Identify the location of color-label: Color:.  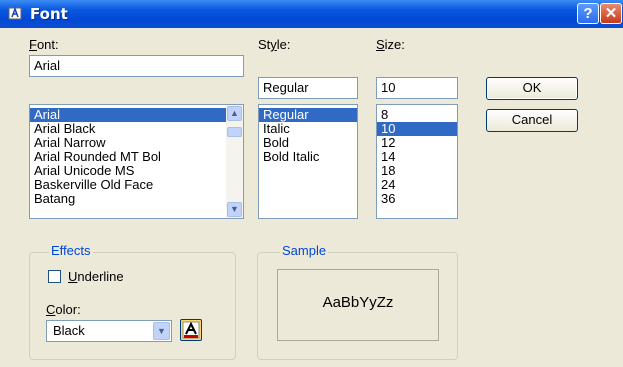
(63, 309).